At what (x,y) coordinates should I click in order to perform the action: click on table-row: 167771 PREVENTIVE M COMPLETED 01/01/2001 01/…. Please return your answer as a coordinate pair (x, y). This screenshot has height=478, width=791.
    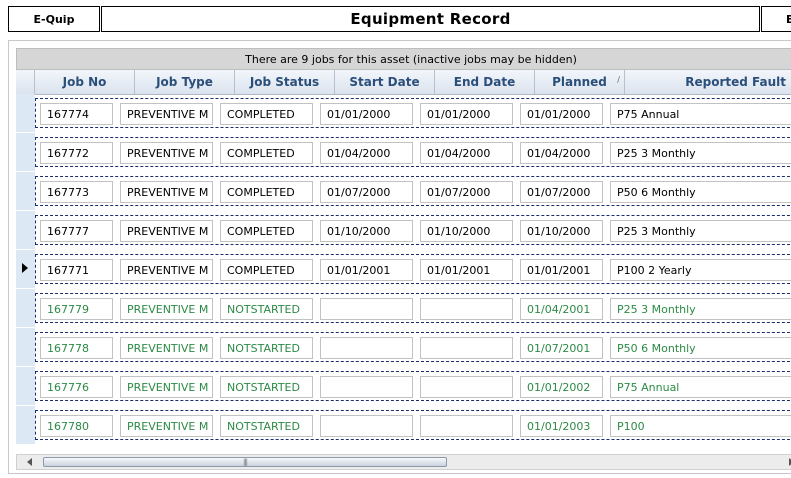
    Looking at the image, I should click on (403, 269).